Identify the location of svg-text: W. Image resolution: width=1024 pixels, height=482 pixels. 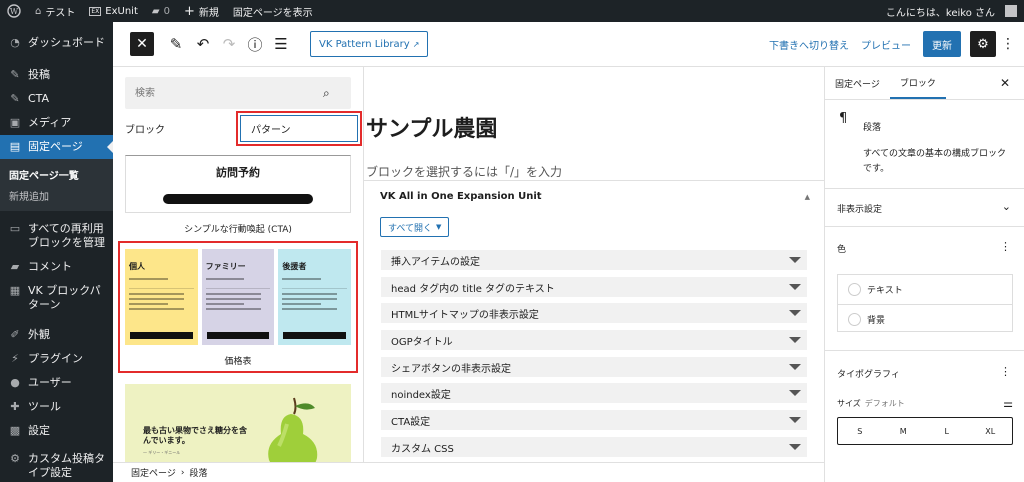
(14, 11).